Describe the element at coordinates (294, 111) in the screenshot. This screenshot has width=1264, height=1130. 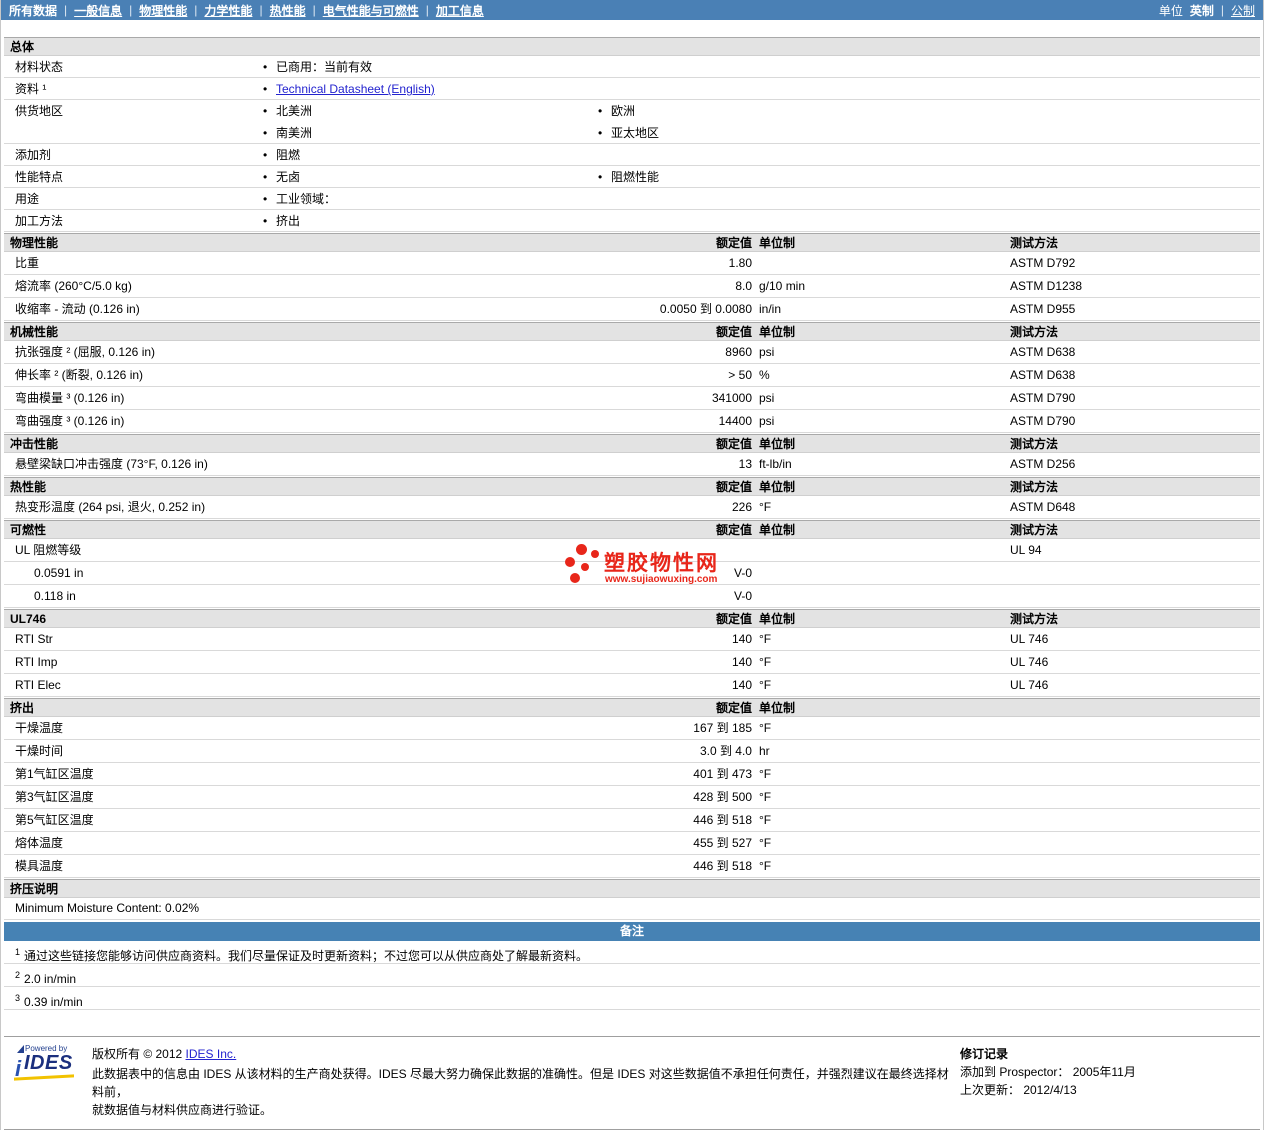
I see `availability-value: 北美洲` at that location.